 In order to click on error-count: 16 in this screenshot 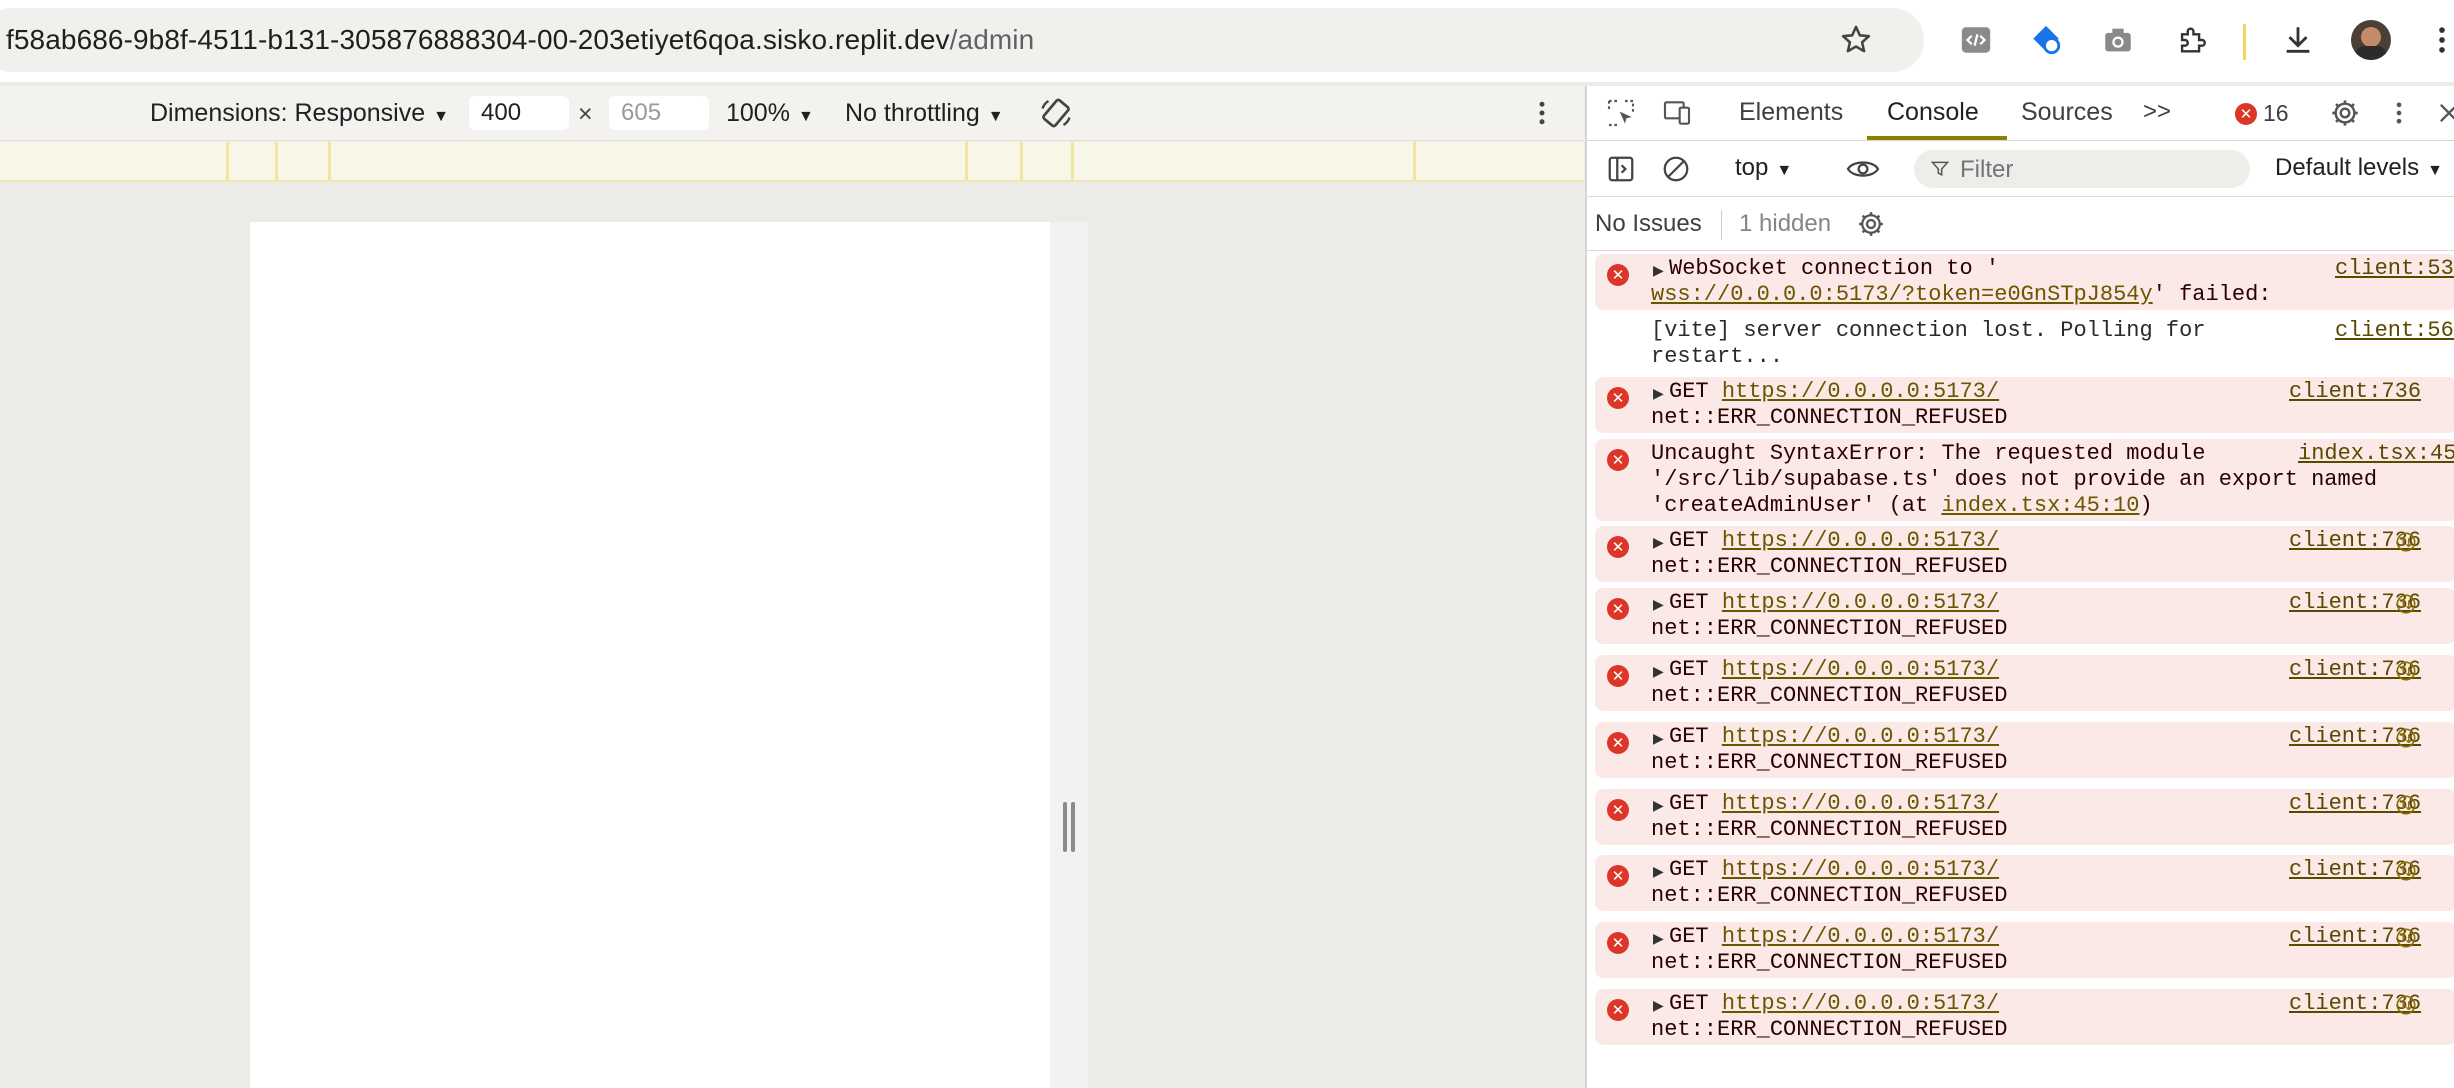, I will do `click(2276, 113)`.